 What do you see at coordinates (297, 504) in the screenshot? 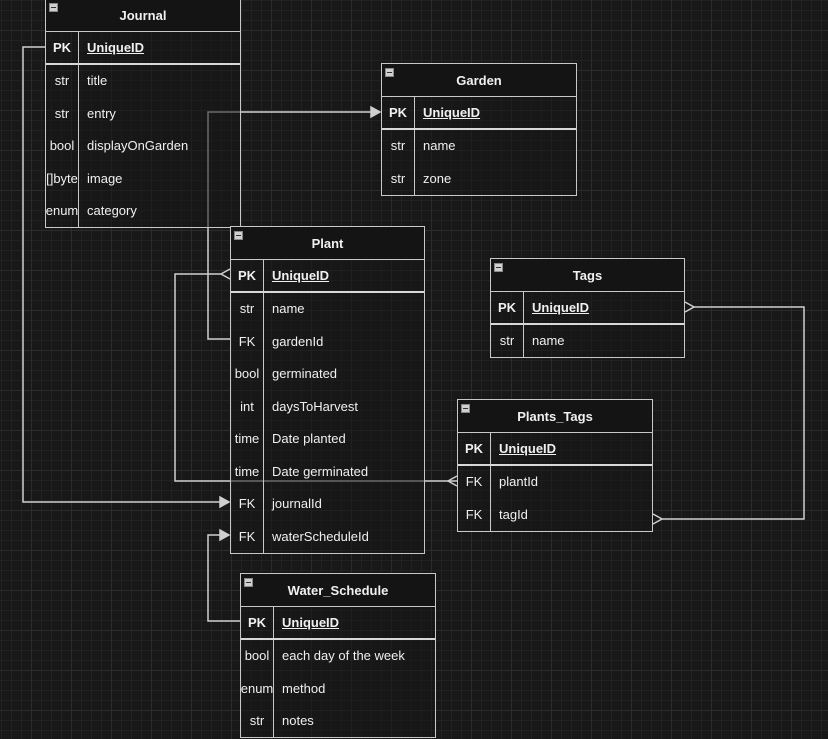
I see `field-name: journalId` at bounding box center [297, 504].